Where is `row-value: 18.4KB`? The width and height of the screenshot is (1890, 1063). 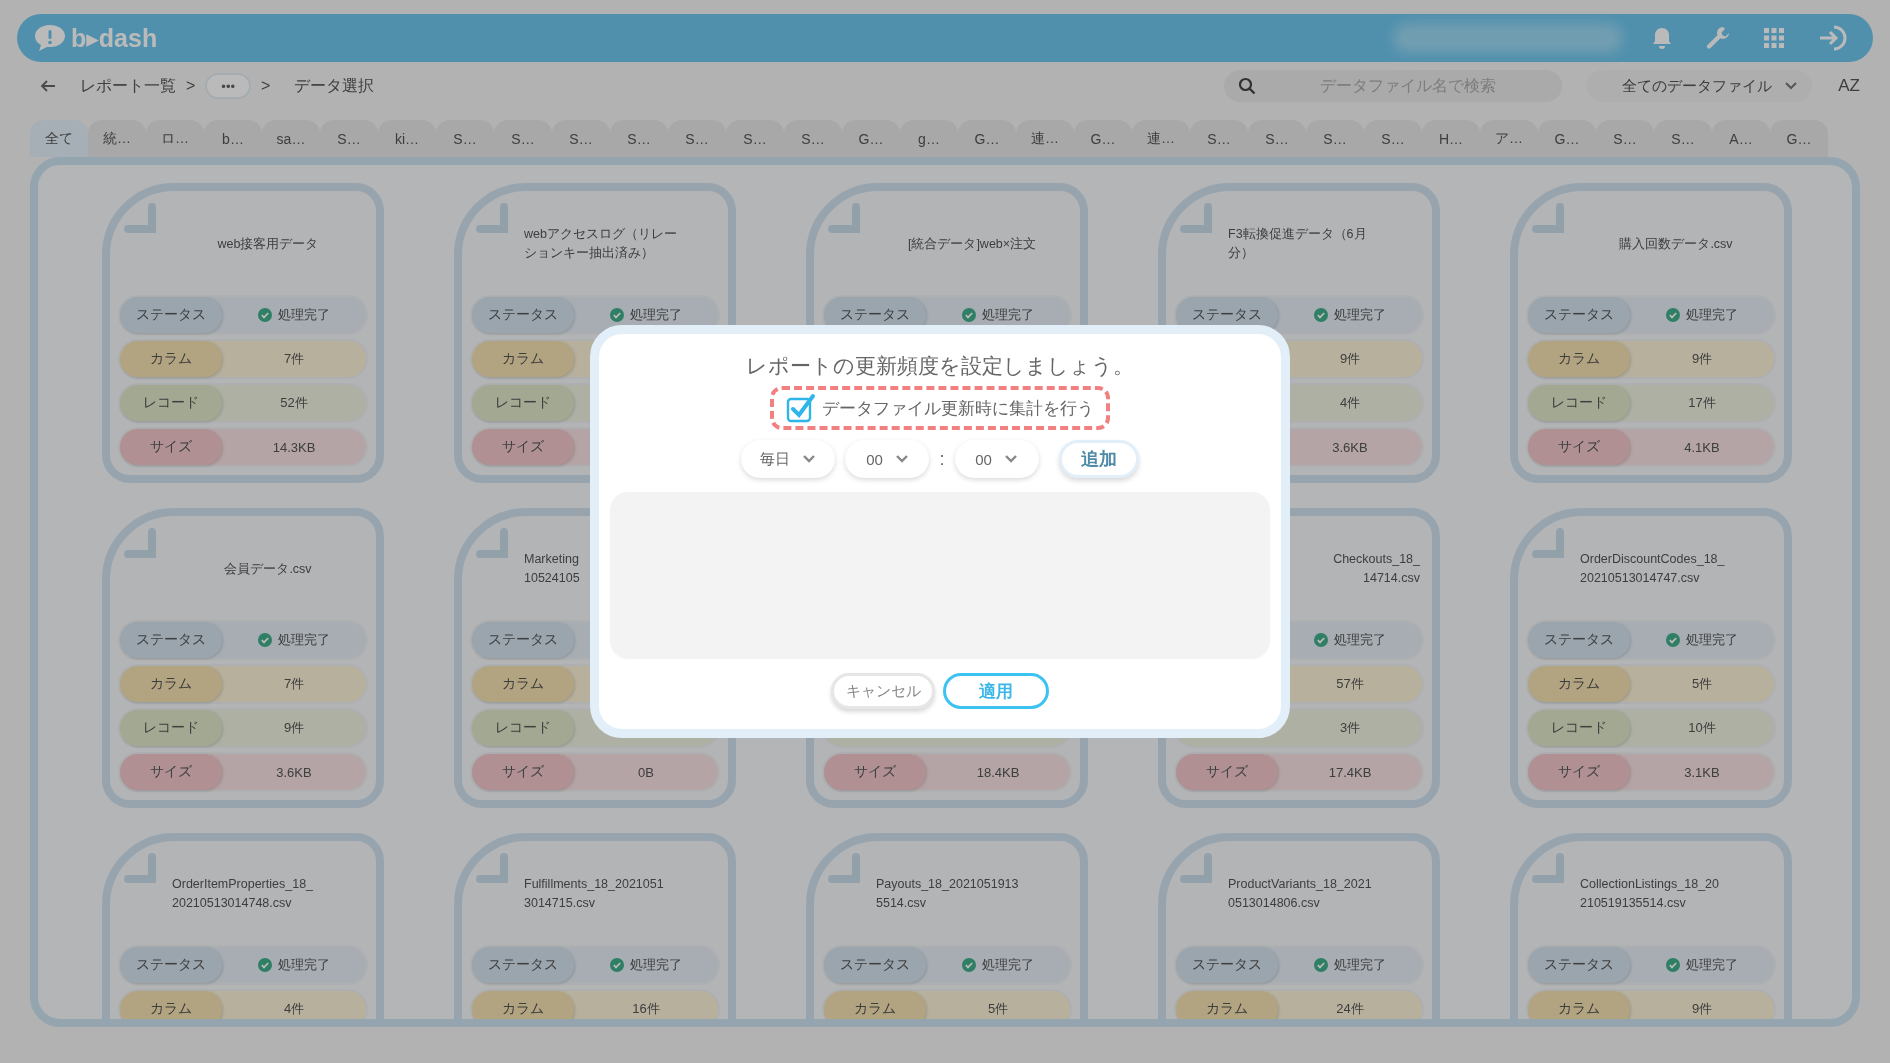
row-value: 18.4KB is located at coordinates (998, 772).